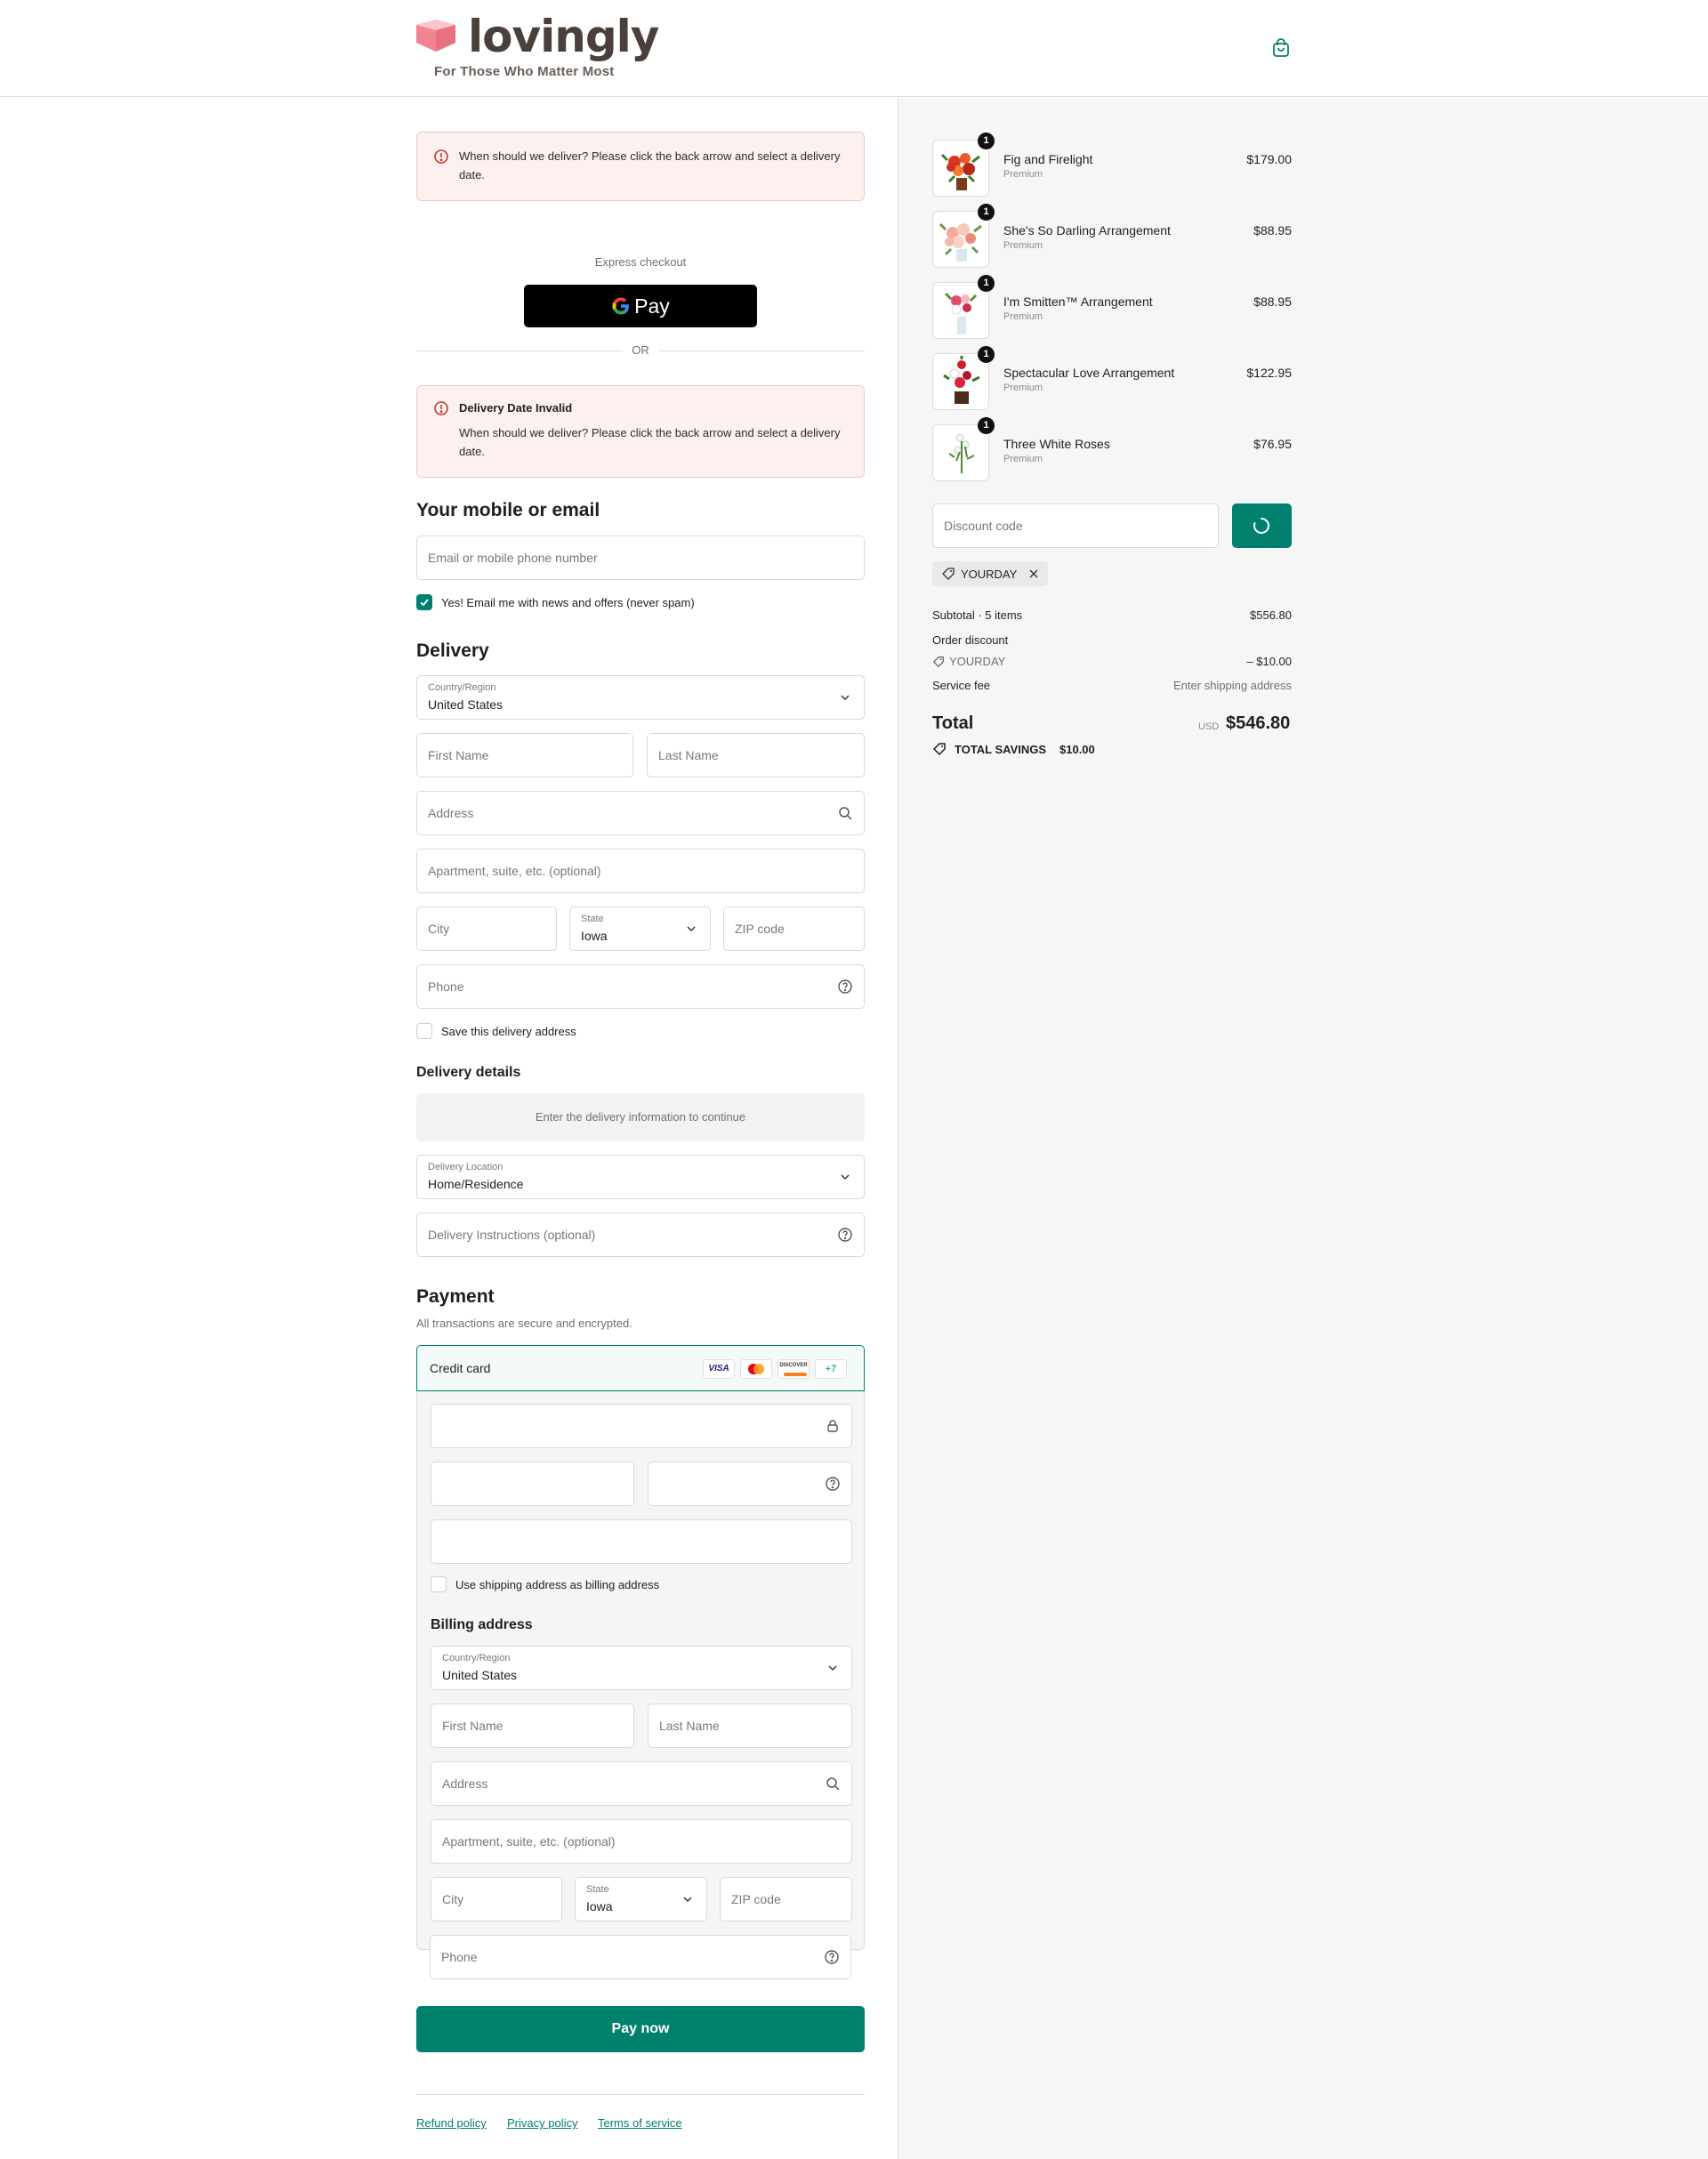 This screenshot has width=1708, height=2159. What do you see at coordinates (977, 615) in the screenshot?
I see `subtotal-label: Subtotal · 5 items` at bounding box center [977, 615].